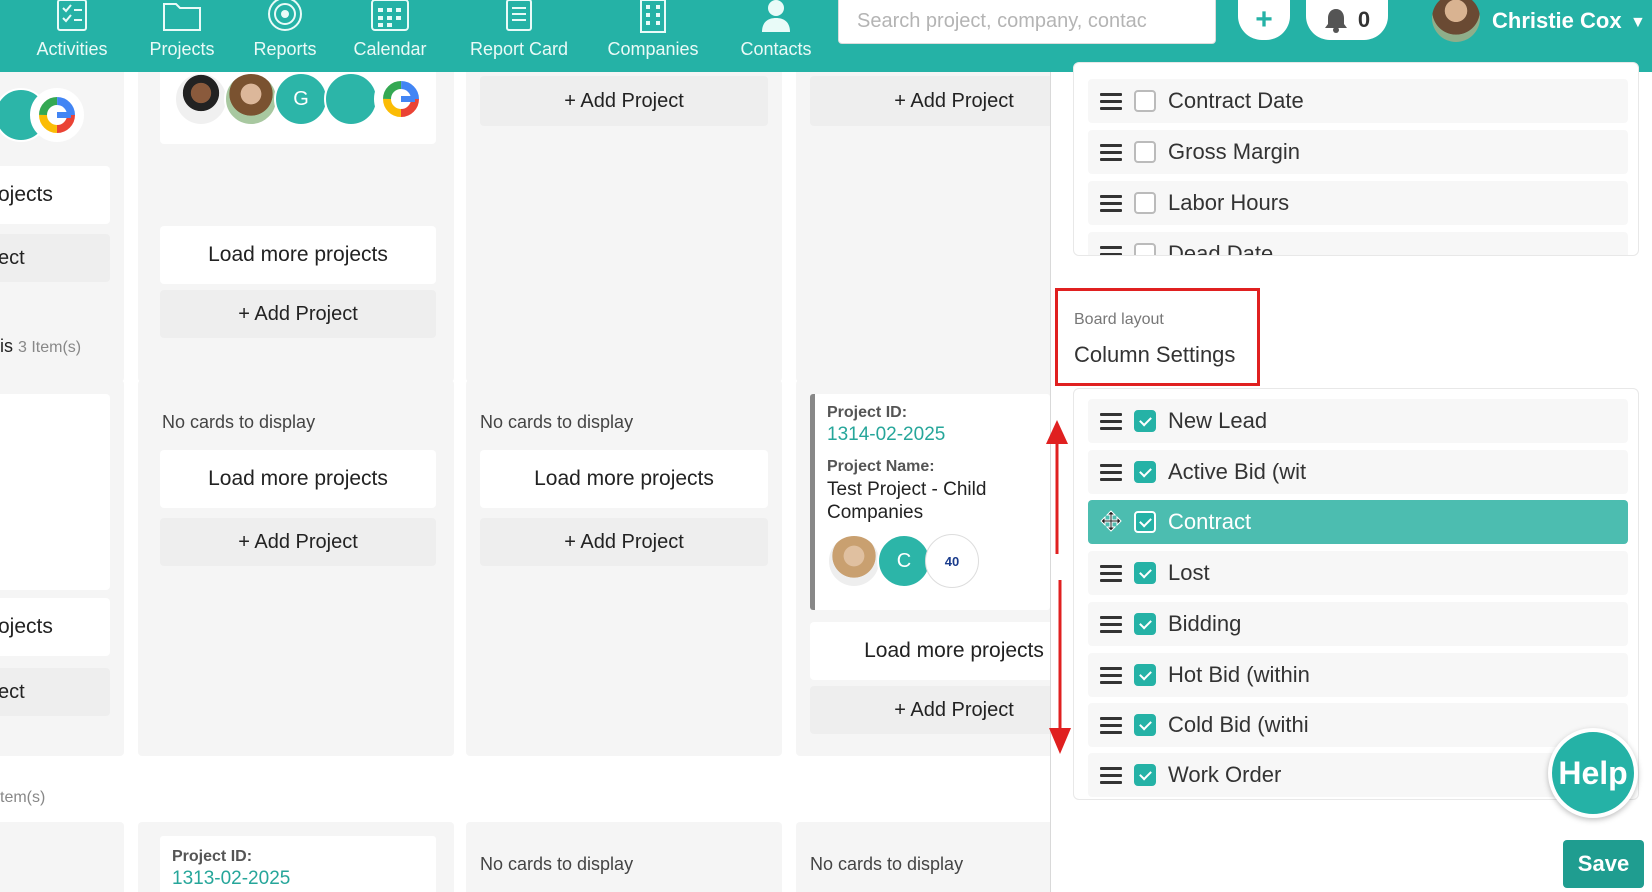  What do you see at coordinates (298, 864) in the screenshot?
I see `project-card: Project ID: 1313-02-2025` at bounding box center [298, 864].